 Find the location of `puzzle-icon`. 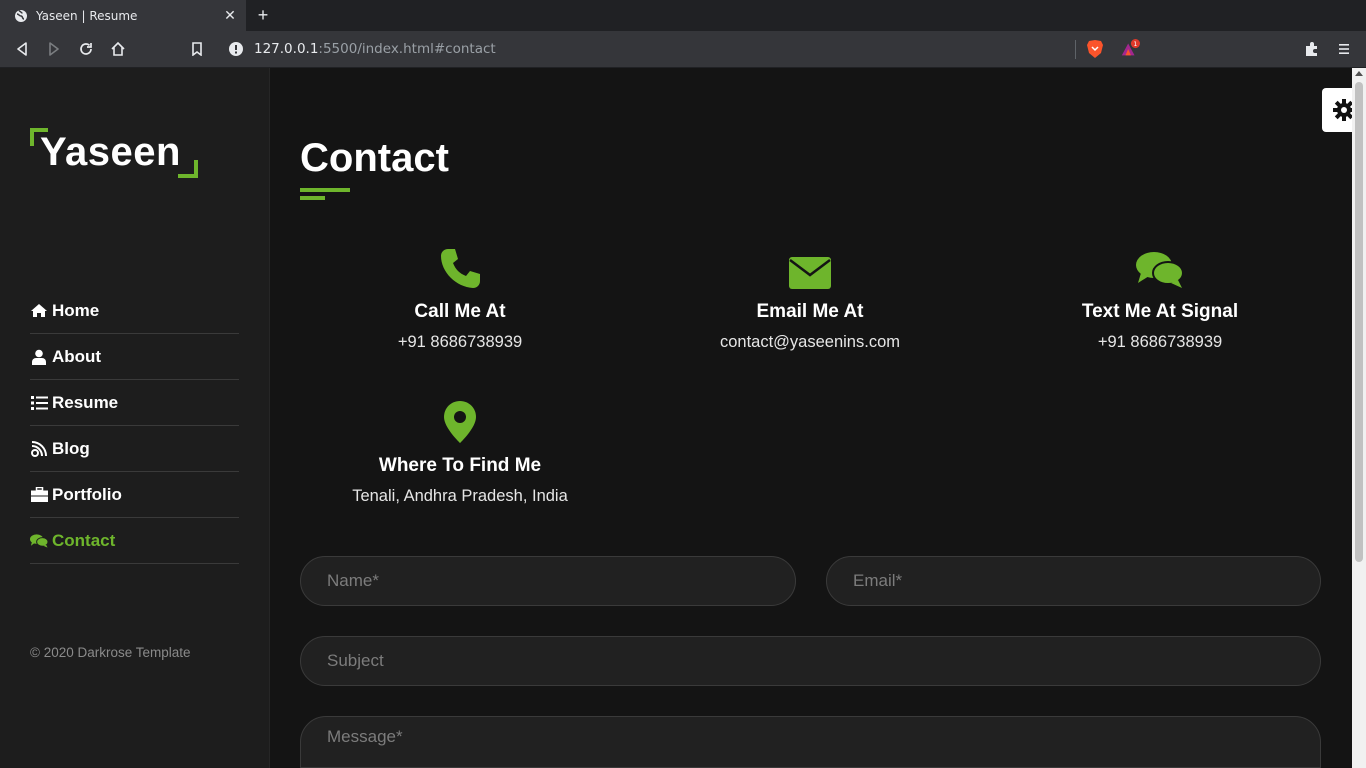

puzzle-icon is located at coordinates (1311, 49).